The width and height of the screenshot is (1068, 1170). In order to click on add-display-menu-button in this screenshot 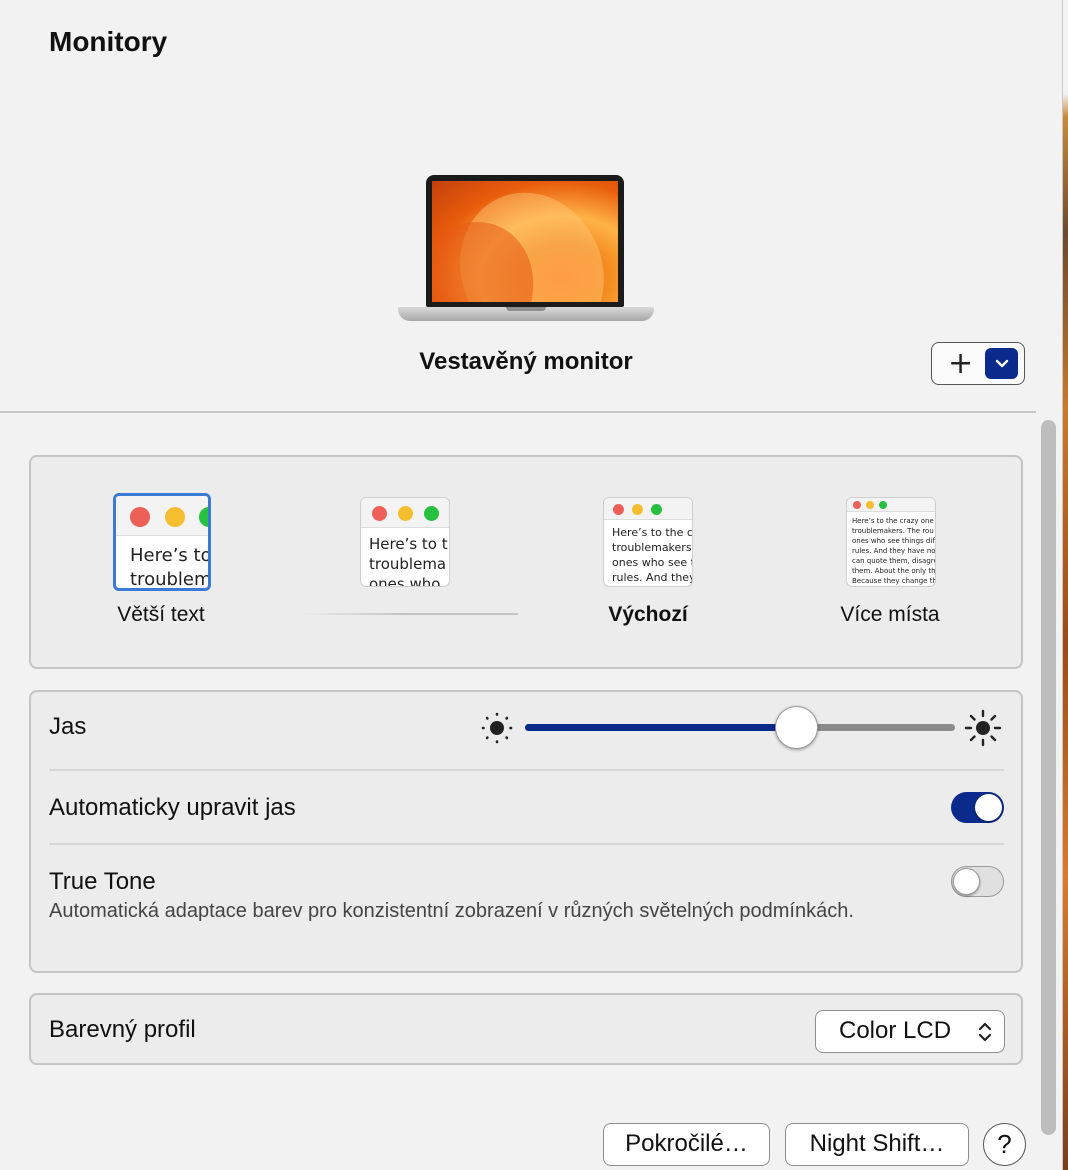, I will do `click(1001, 363)`.